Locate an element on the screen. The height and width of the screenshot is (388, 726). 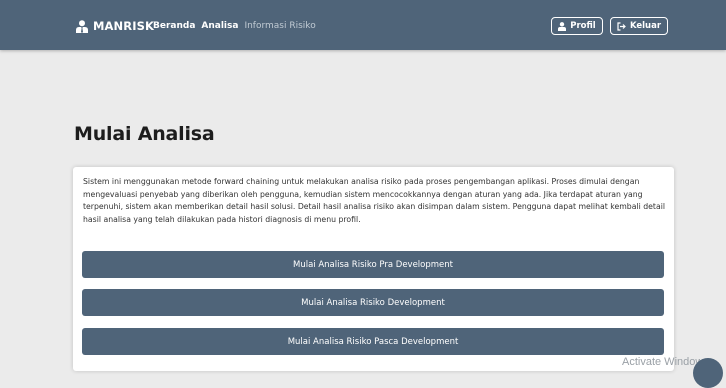
brand-link: MANRISK is located at coordinates (115, 26).